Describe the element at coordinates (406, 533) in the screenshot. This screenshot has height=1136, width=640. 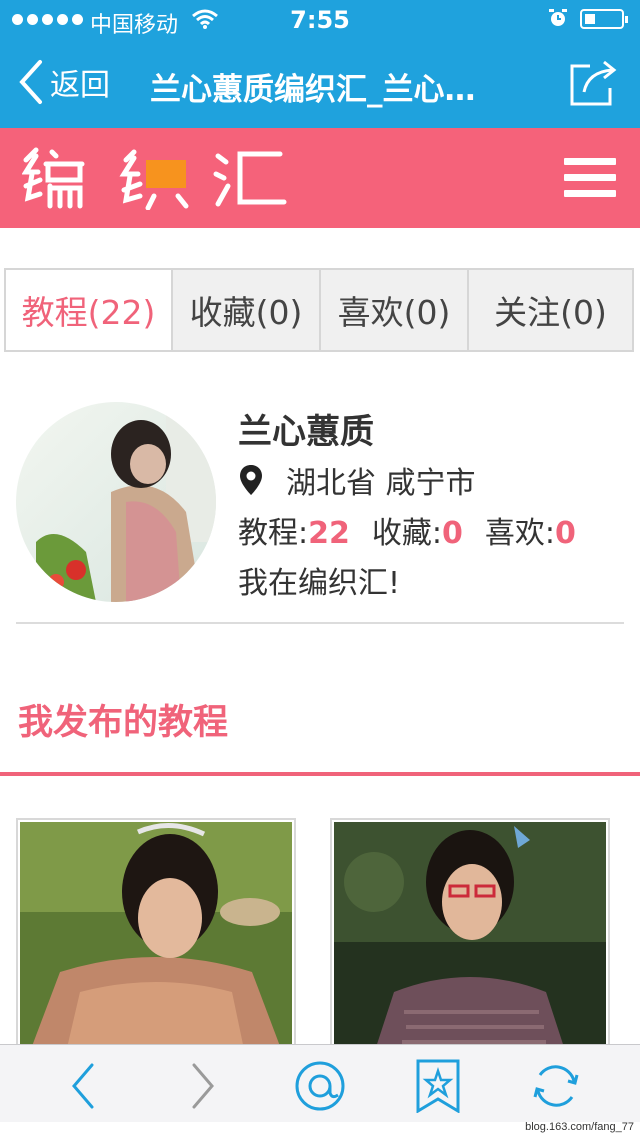
I see `stat-label: 收藏:` at that location.